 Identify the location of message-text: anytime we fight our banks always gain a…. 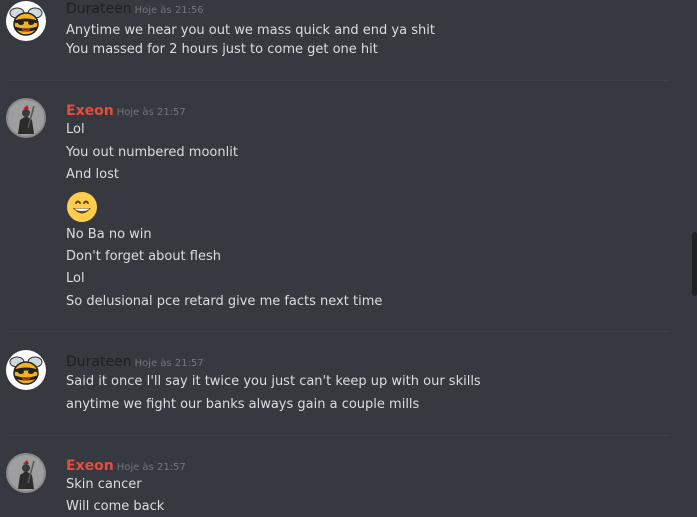
(243, 404).